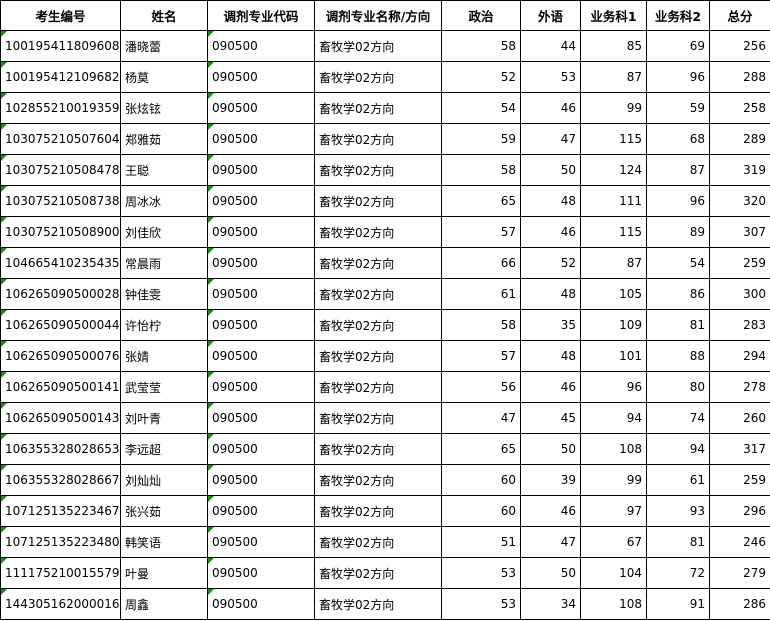 Image resolution: width=770 pixels, height=621 pixels. Describe the element at coordinates (613, 511) in the screenshot. I see `cell-subject-1: 97` at that location.